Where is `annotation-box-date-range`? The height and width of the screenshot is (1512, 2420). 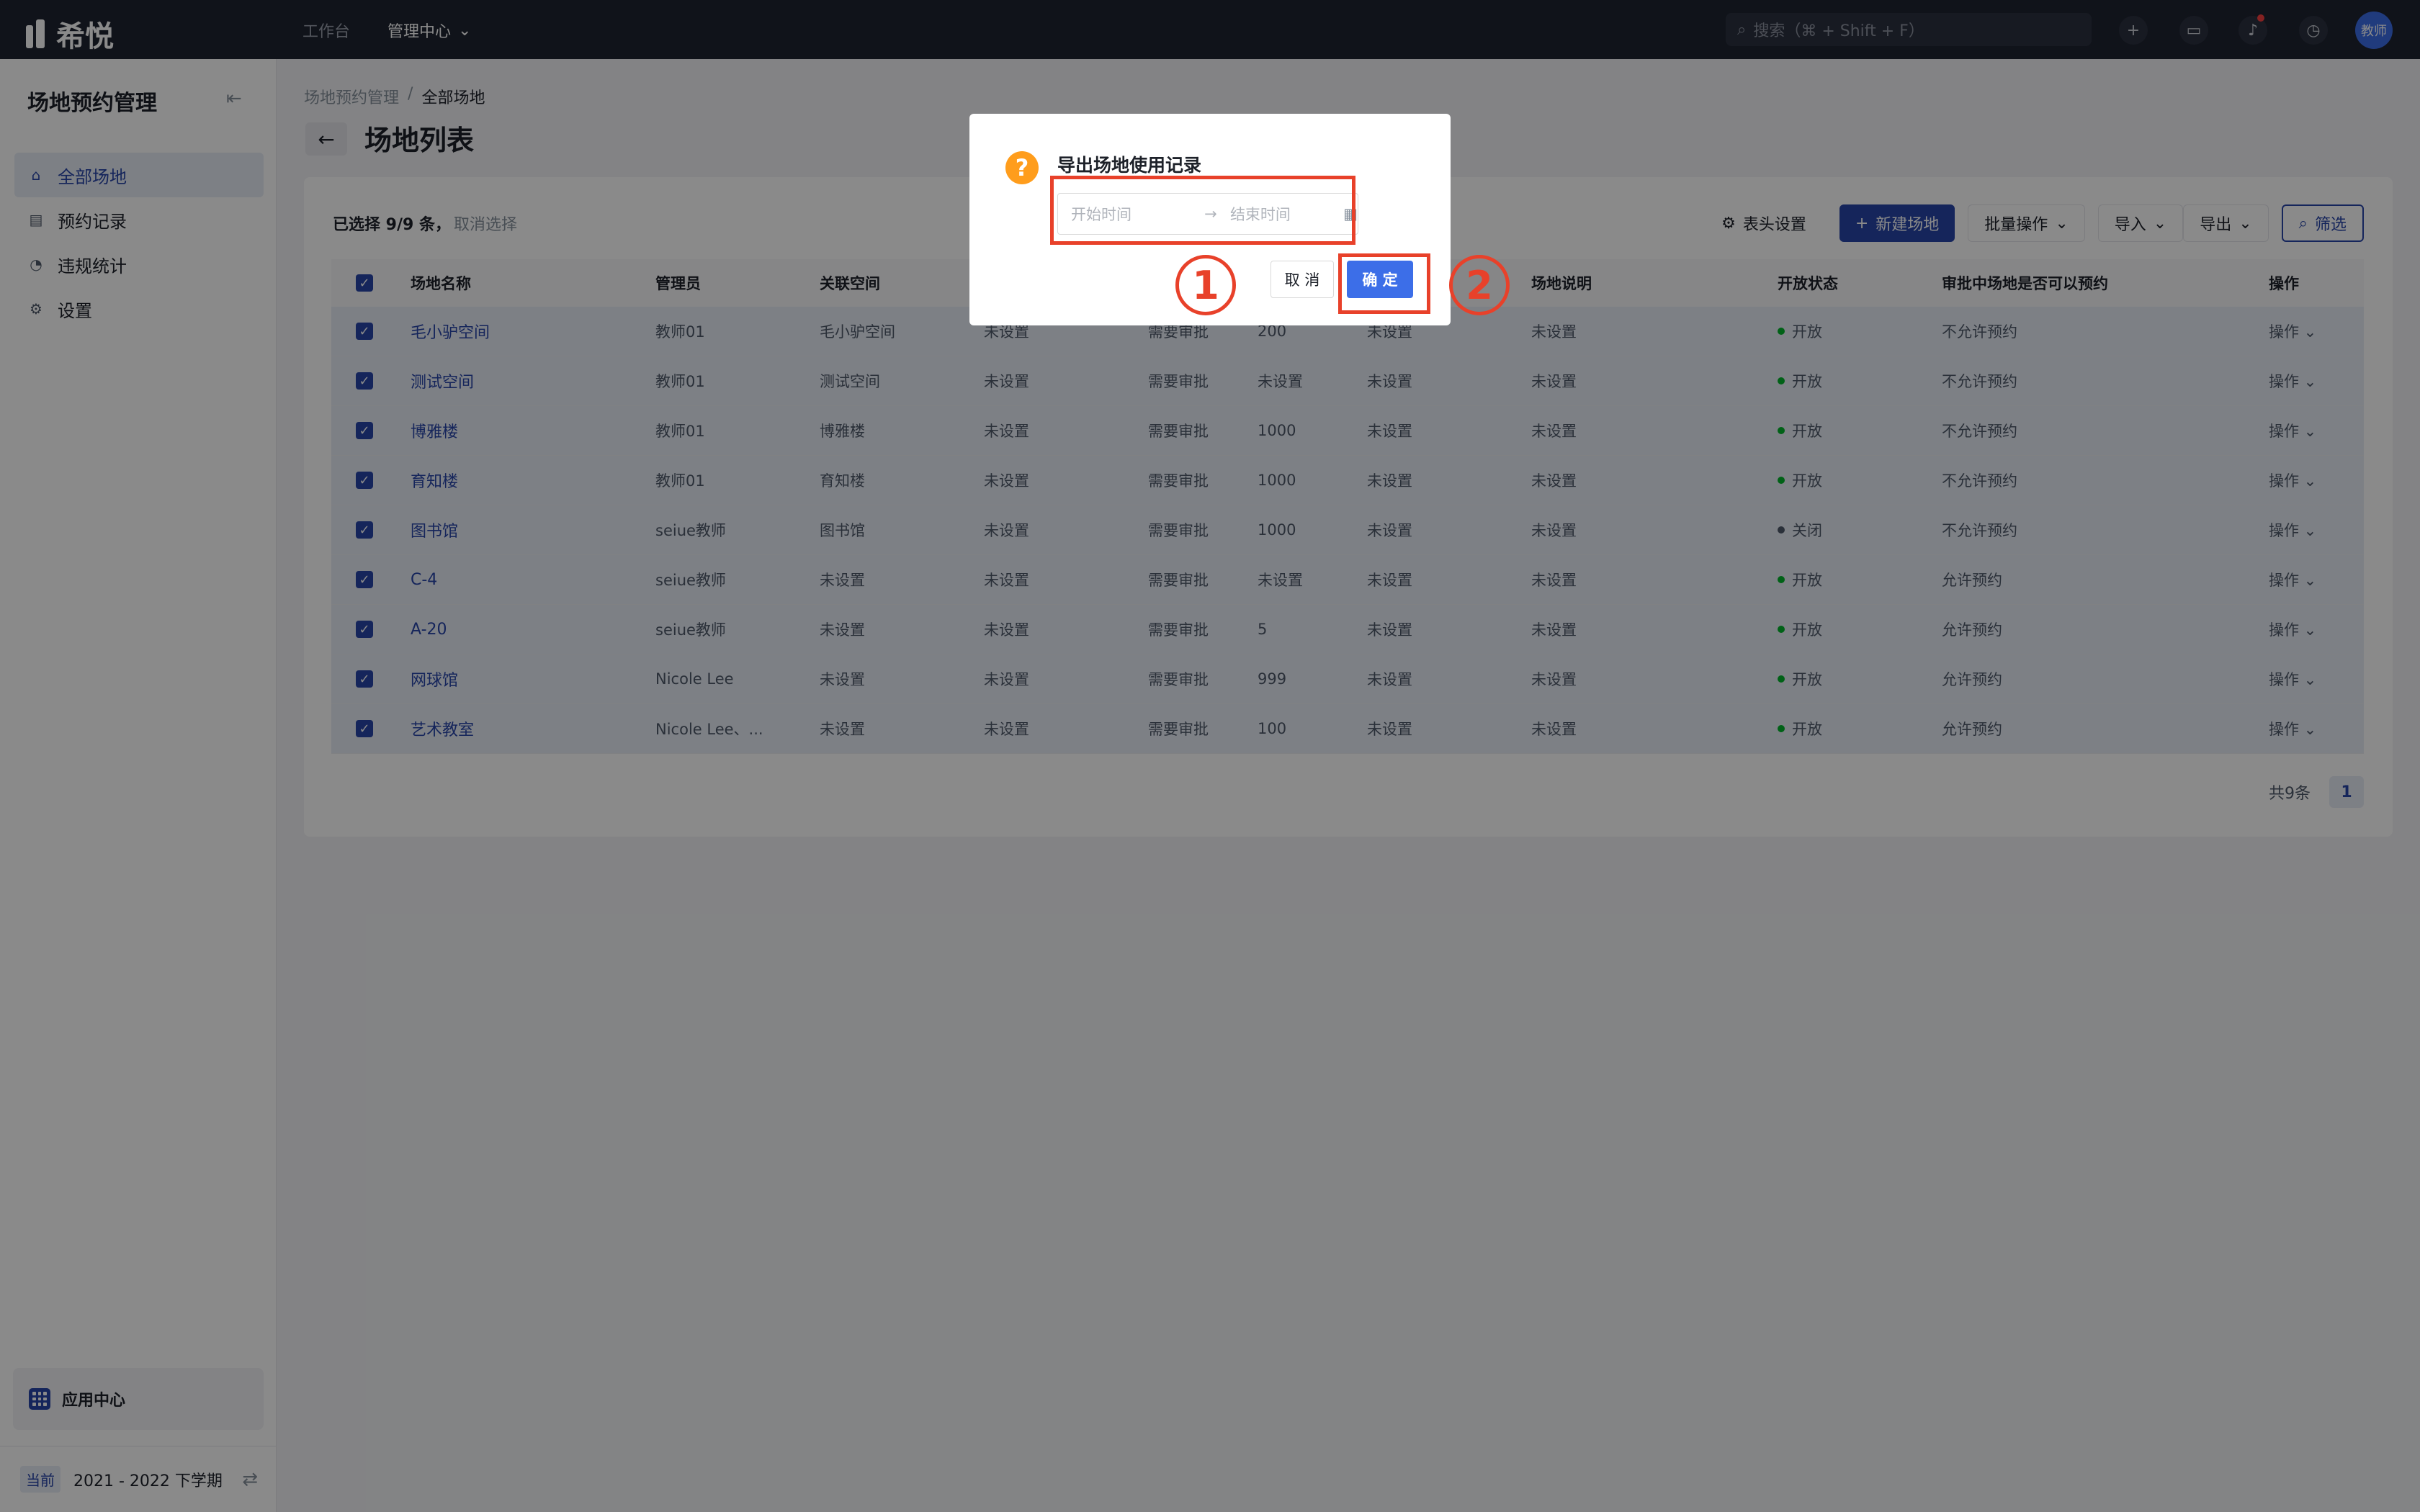 annotation-box-date-range is located at coordinates (1202, 210).